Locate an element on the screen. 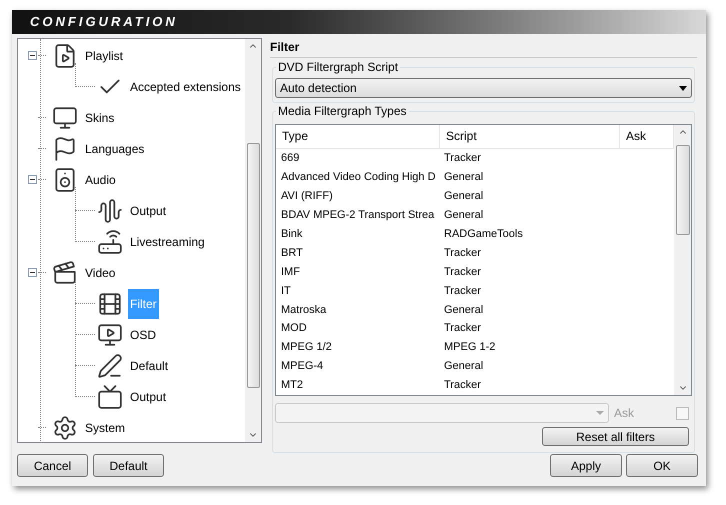 Image resolution: width=726 pixels, height=505 pixels. dialog-button: Apply is located at coordinates (586, 465).